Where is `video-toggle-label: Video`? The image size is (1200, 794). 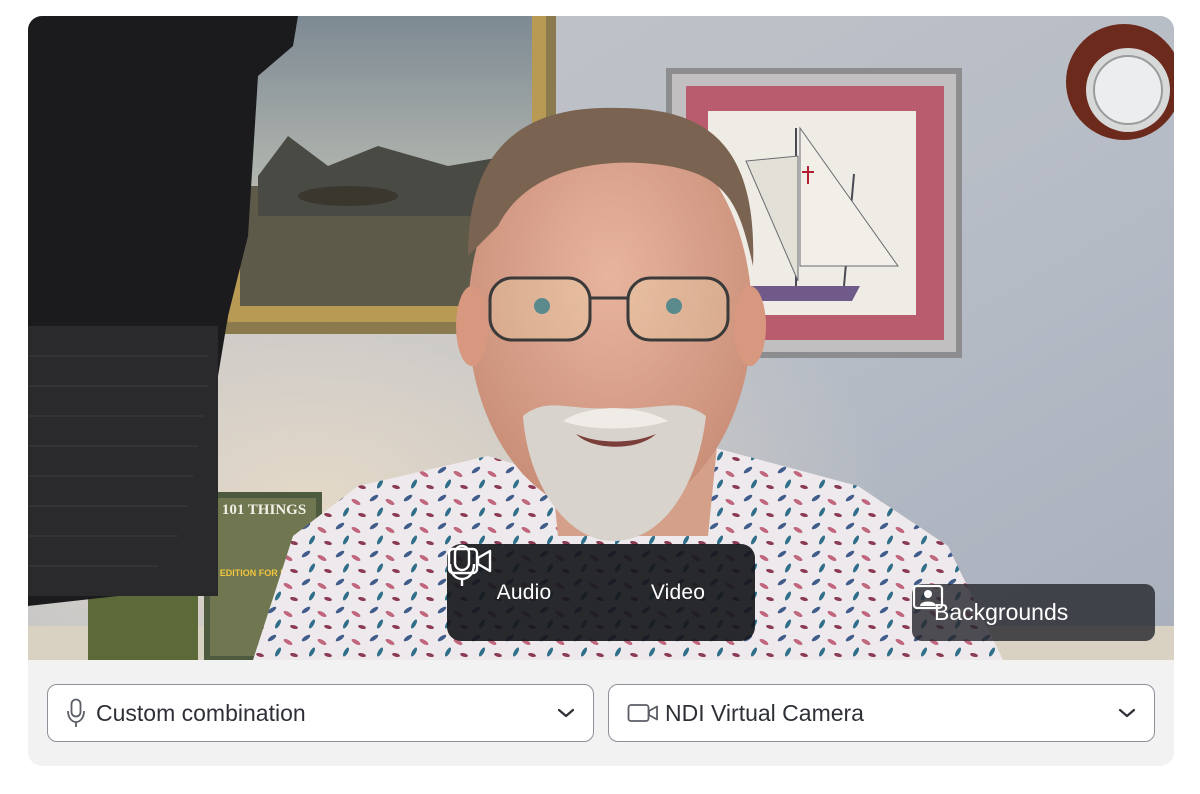
video-toggle-label: Video is located at coordinates (678, 592).